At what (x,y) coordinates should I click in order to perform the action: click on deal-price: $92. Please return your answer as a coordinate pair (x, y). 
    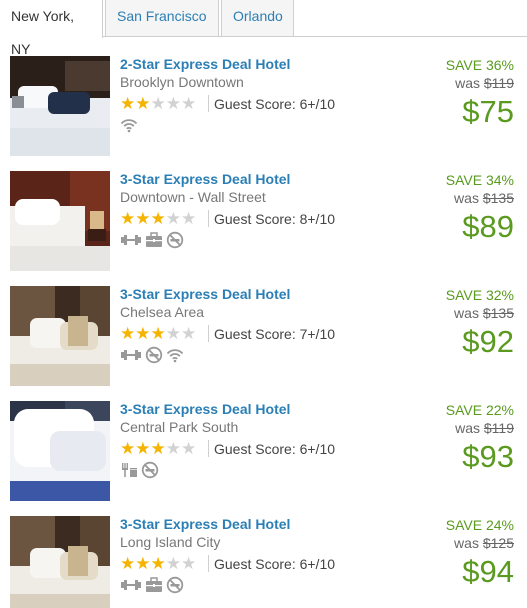
    Looking at the image, I should click on (454, 342).